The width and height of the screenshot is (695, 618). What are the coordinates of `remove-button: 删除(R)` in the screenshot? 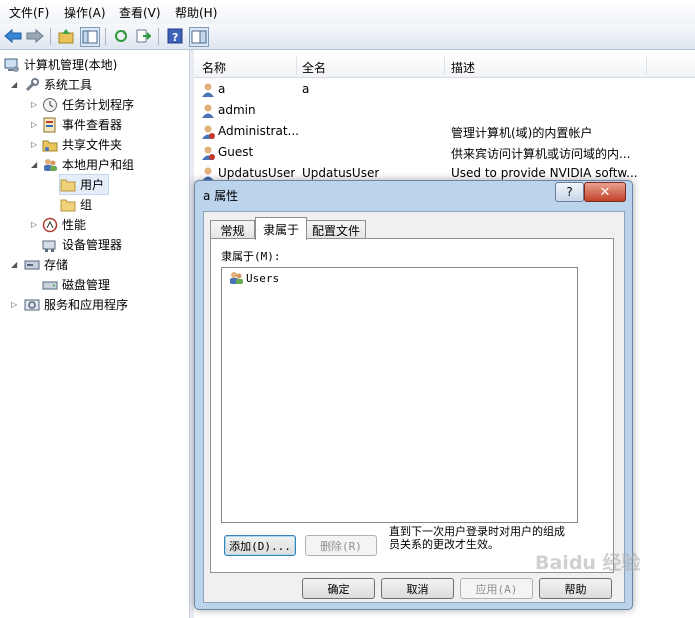 It's located at (341, 545).